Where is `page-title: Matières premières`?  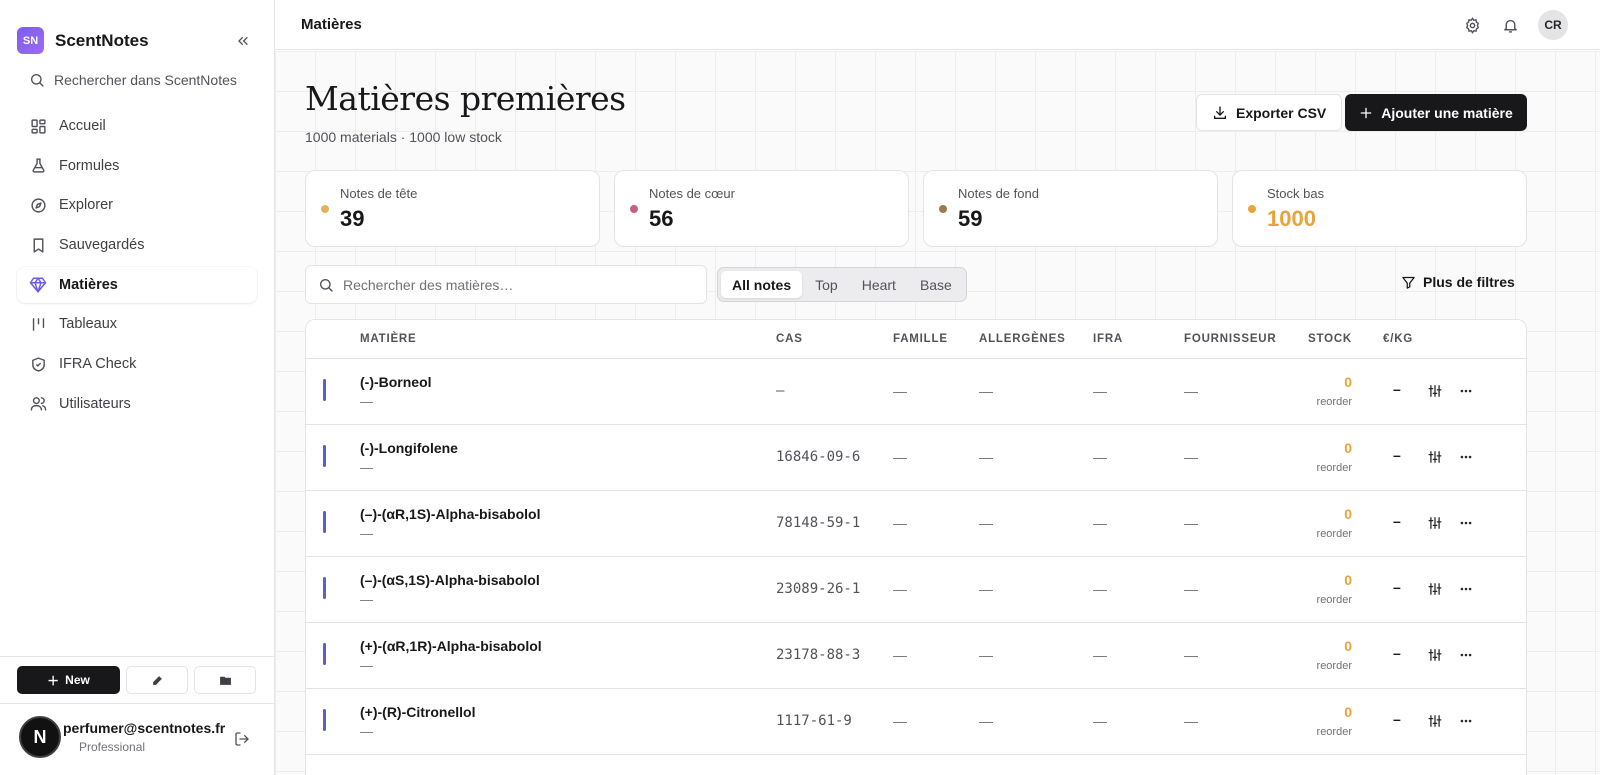
page-title: Matières premières is located at coordinates (465, 98).